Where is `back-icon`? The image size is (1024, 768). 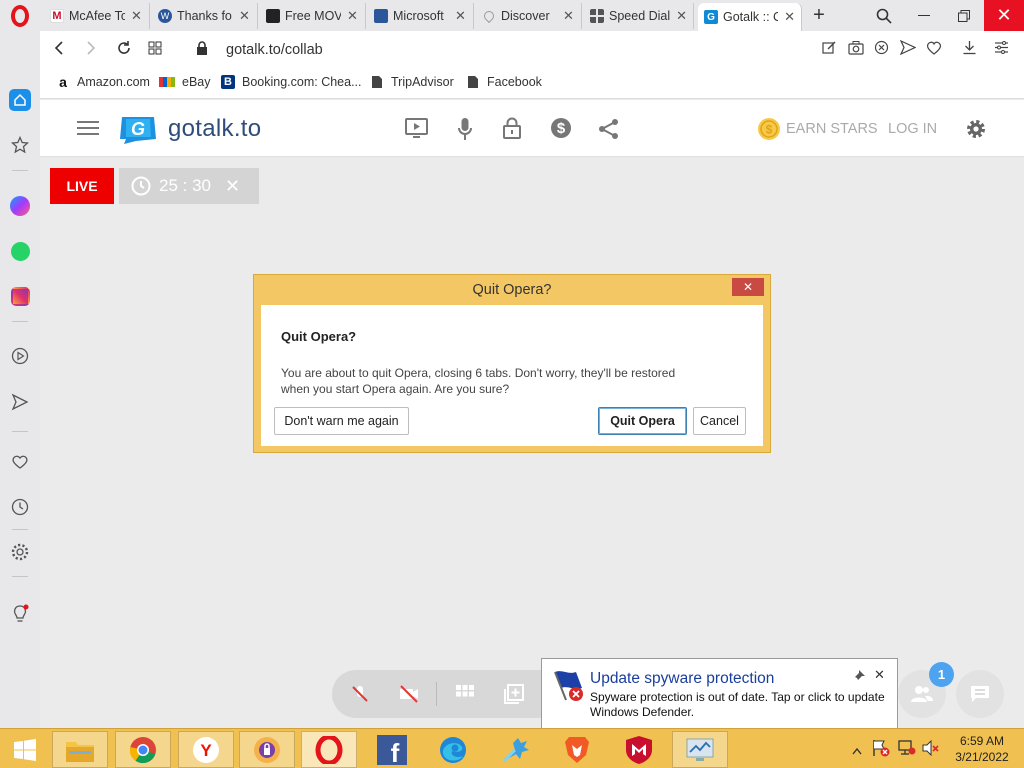 back-icon is located at coordinates (59, 50).